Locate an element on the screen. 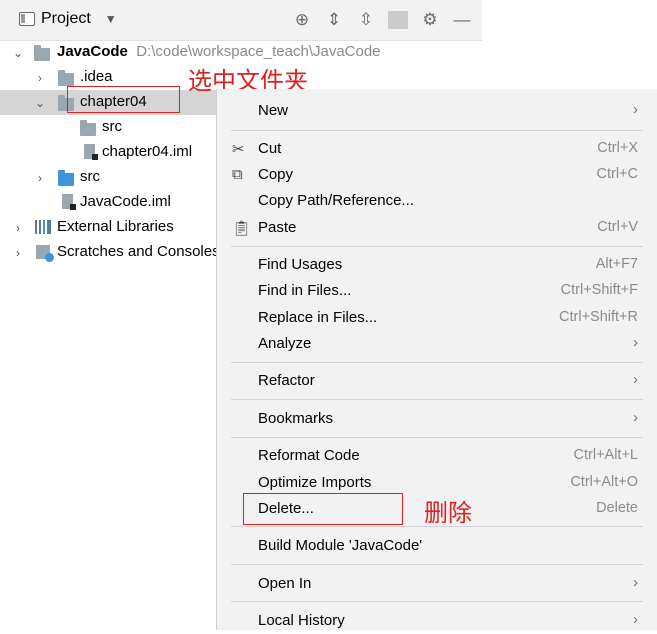  root-path: D:\code\workspace_teach\JavaCode is located at coordinates (258, 51).